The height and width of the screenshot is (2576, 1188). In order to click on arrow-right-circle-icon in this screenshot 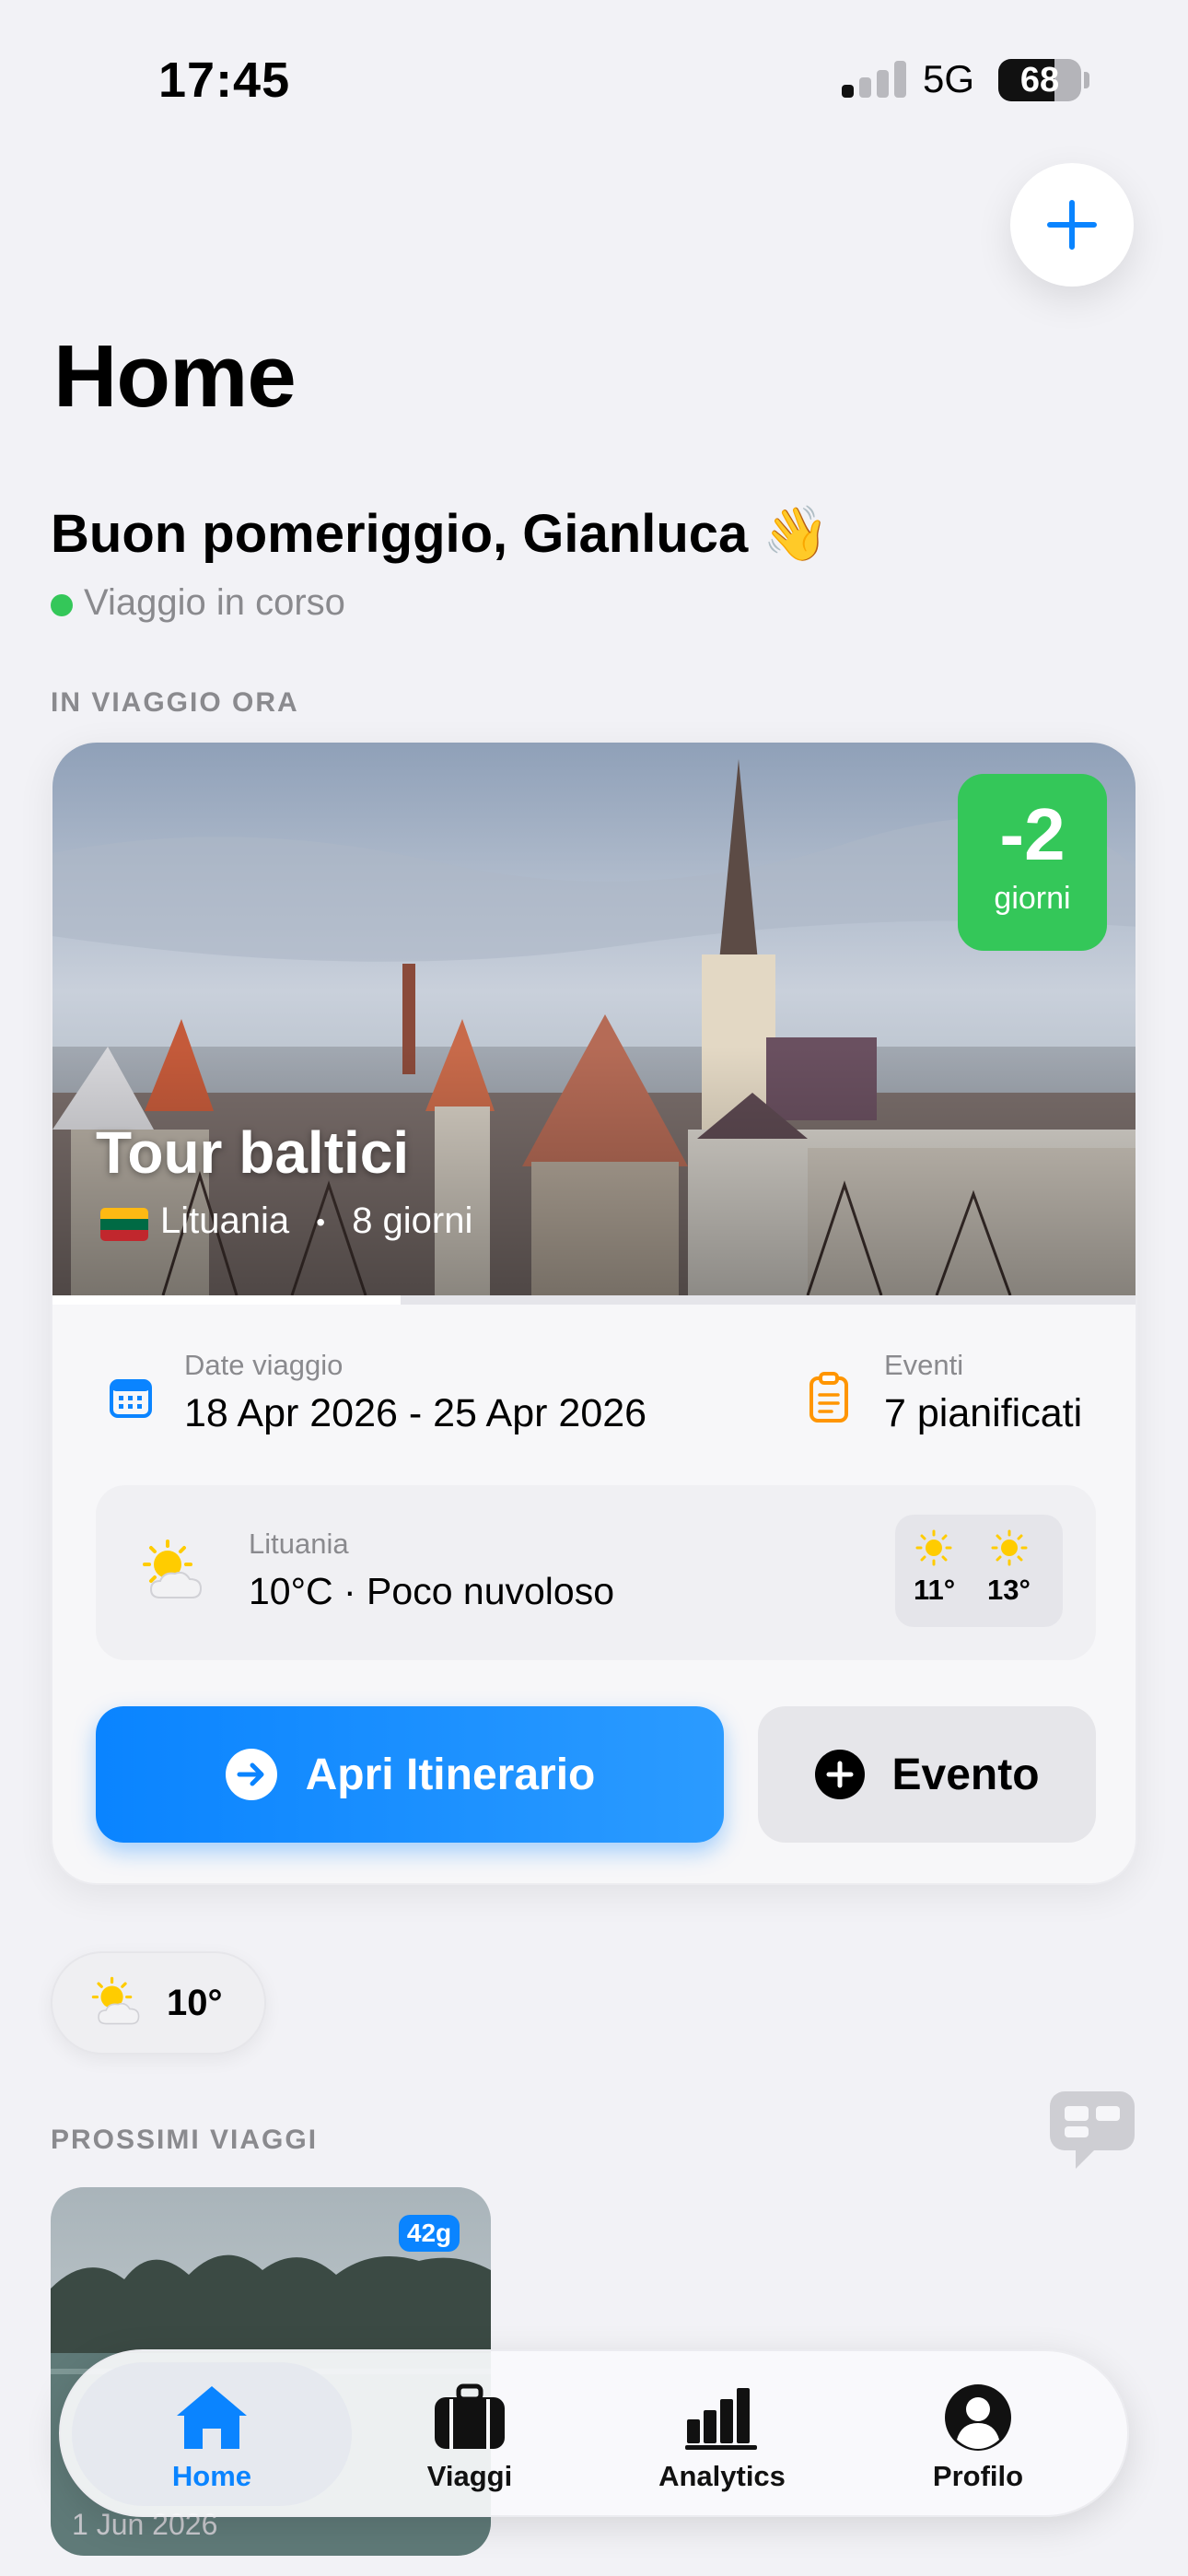, I will do `click(251, 1774)`.